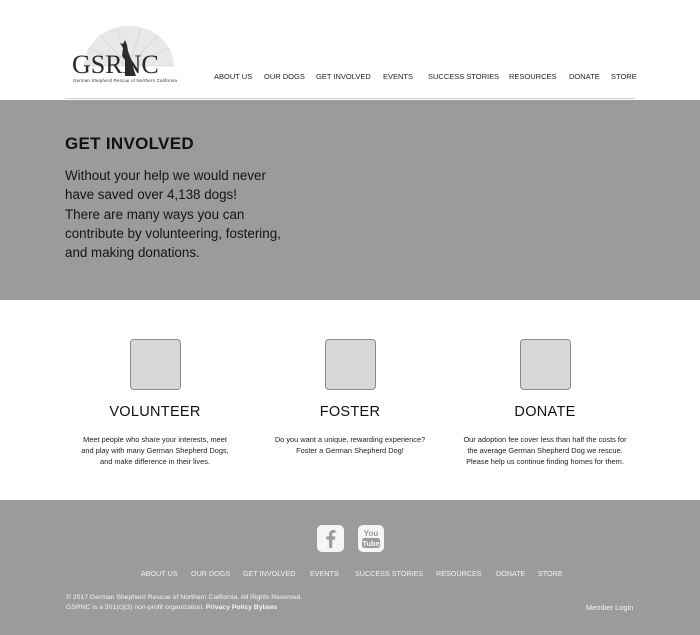 Image resolution: width=700 pixels, height=635 pixels. What do you see at coordinates (155, 364) in the screenshot?
I see `volunteer-placeholder-icon` at bounding box center [155, 364].